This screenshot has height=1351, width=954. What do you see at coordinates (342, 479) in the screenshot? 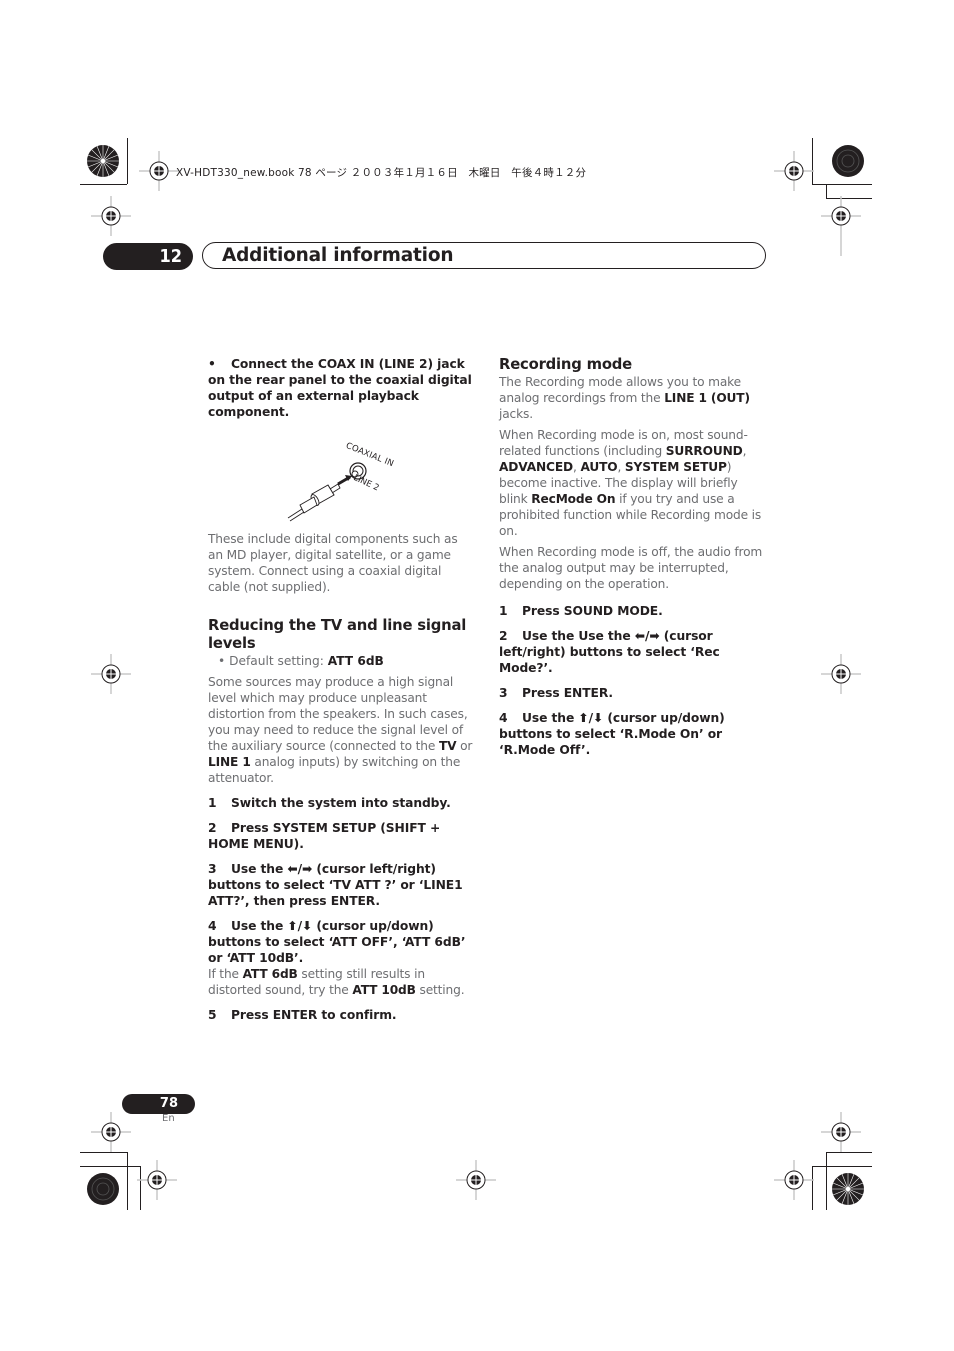
I see `coaxial-connection-figure: COAXIAL IN LINE 2` at bounding box center [342, 479].